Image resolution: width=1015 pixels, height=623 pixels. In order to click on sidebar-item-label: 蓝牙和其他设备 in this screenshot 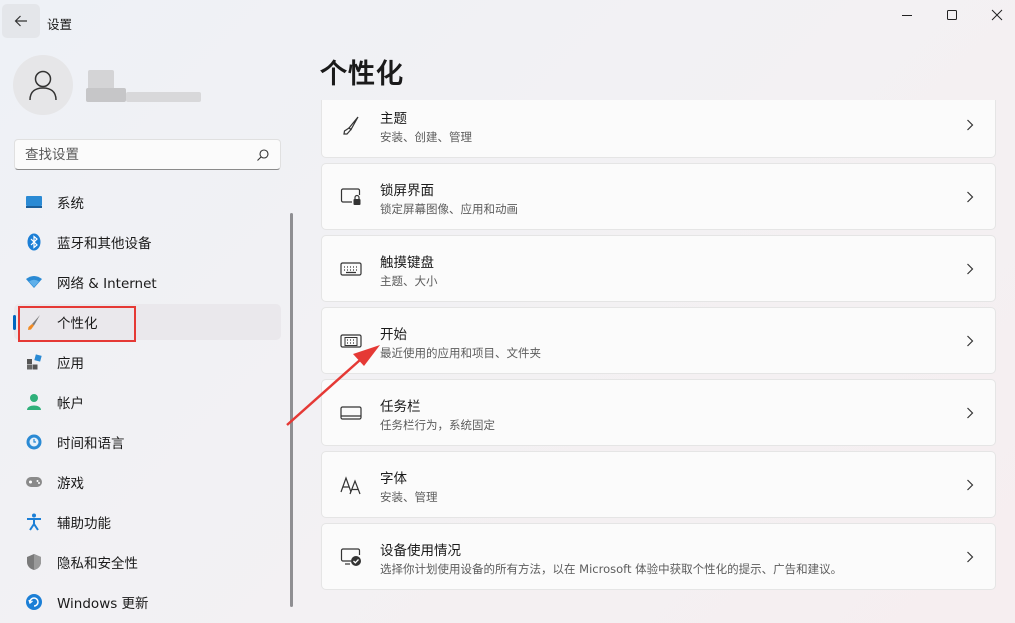, I will do `click(104, 244)`.